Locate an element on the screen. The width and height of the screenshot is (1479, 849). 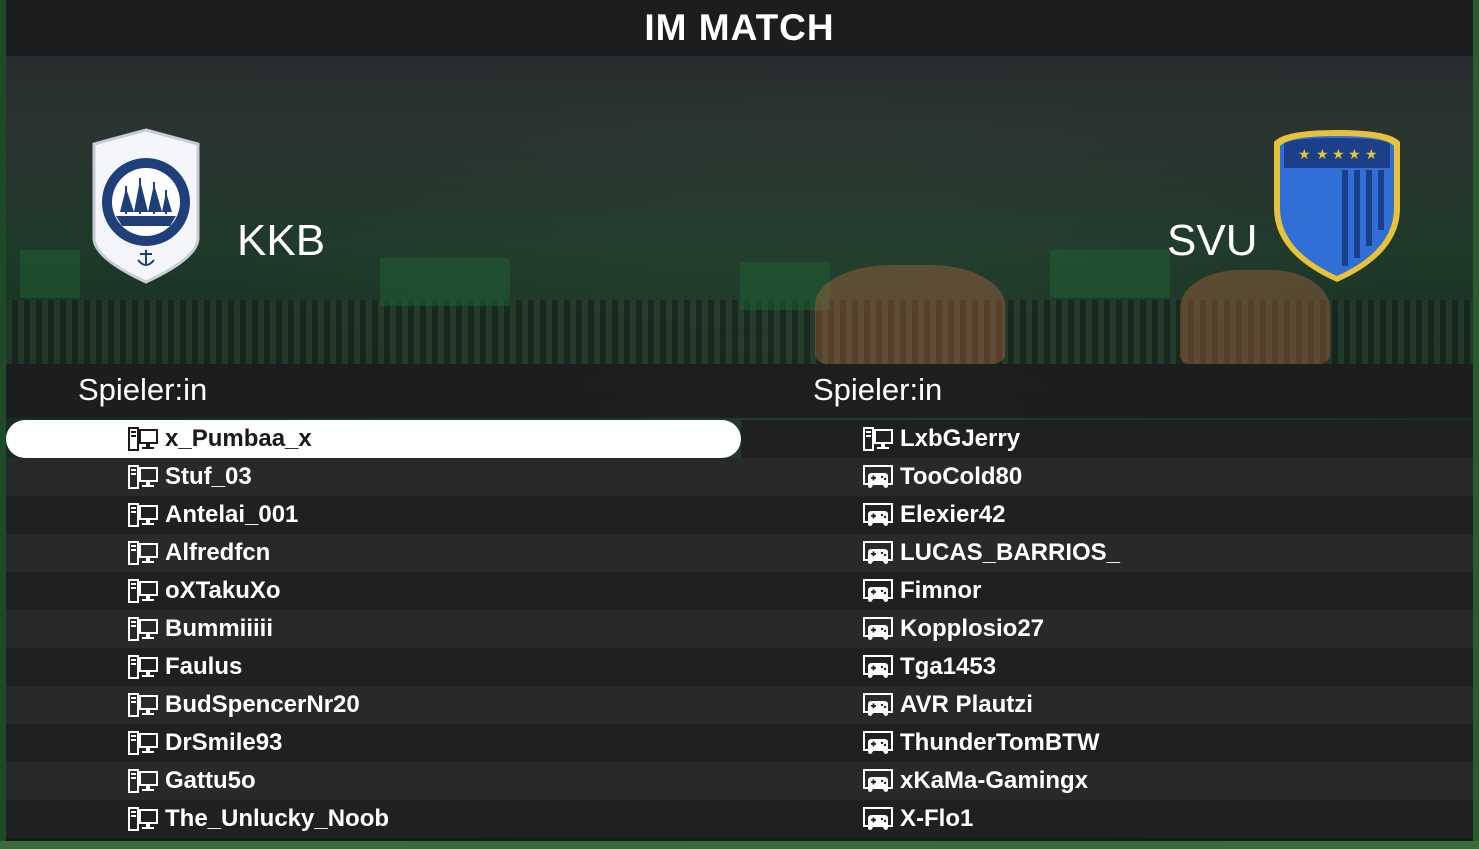
home-player-row: Alfredfcn is located at coordinates (373, 553).